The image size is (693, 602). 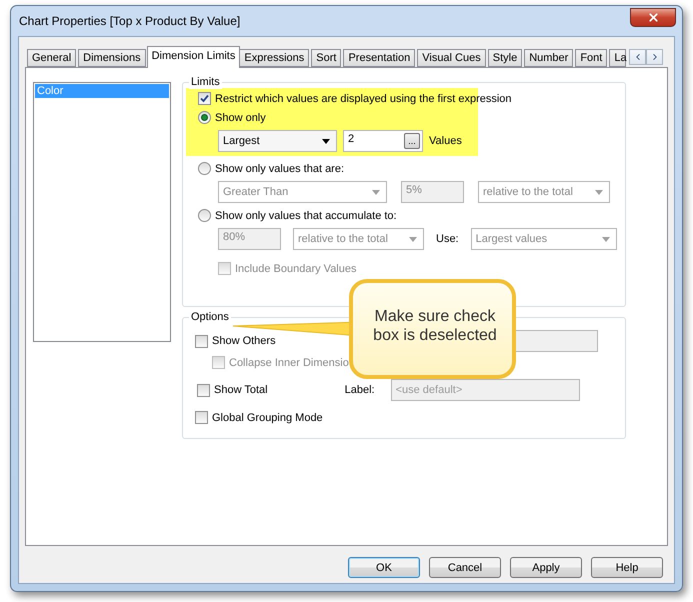 I want to click on tab: Expressions, so click(x=274, y=58).